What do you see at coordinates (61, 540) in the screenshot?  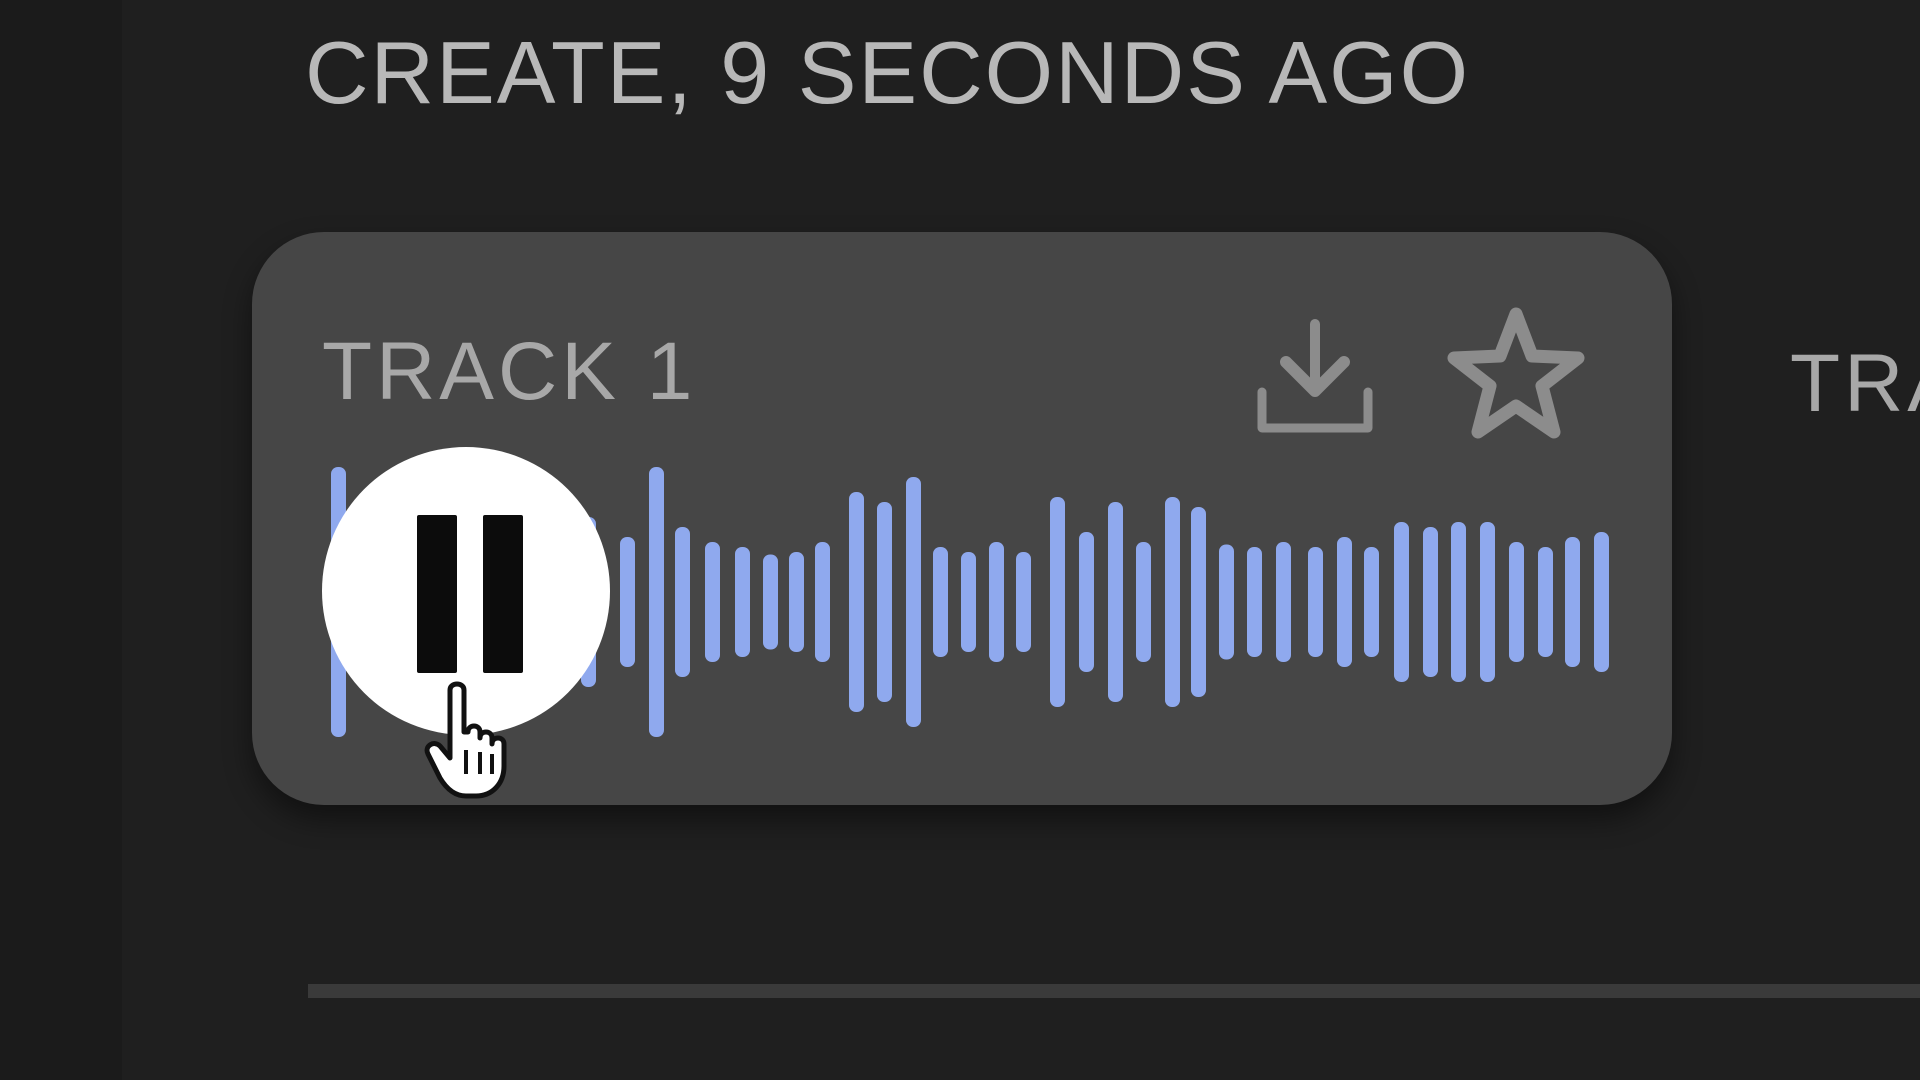 I see `sidebar` at bounding box center [61, 540].